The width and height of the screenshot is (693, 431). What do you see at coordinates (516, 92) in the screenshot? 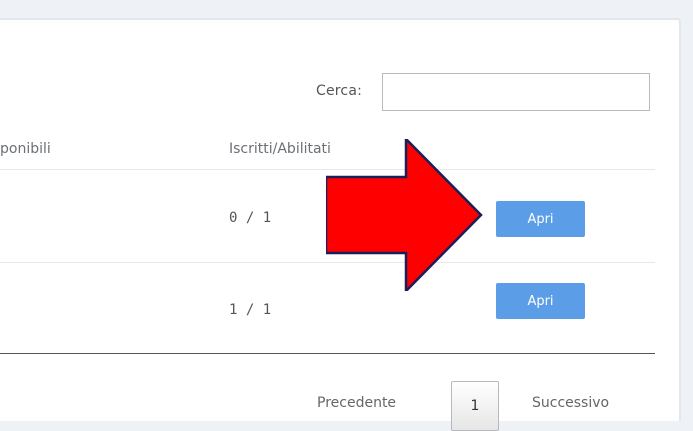
I see `search-input` at bounding box center [516, 92].